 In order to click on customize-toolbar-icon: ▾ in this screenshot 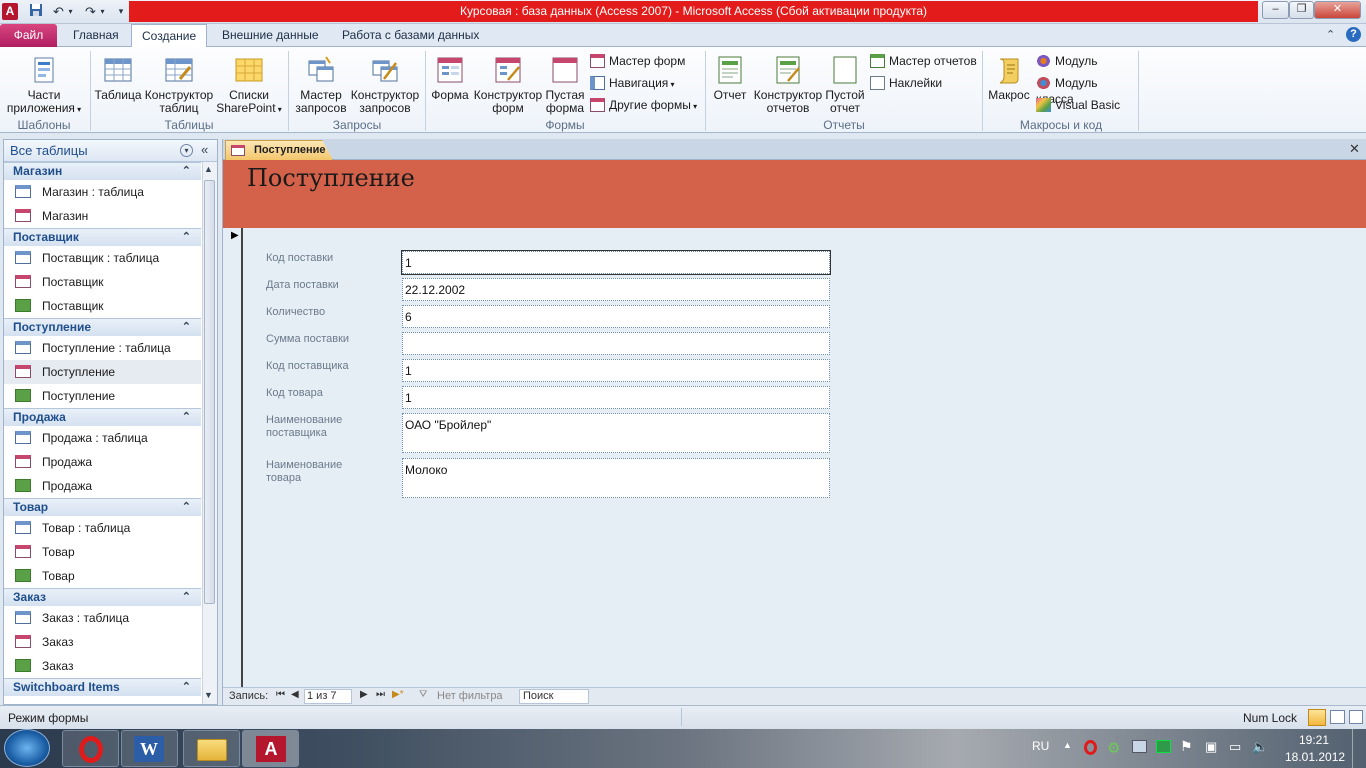, I will do `click(121, 11)`.